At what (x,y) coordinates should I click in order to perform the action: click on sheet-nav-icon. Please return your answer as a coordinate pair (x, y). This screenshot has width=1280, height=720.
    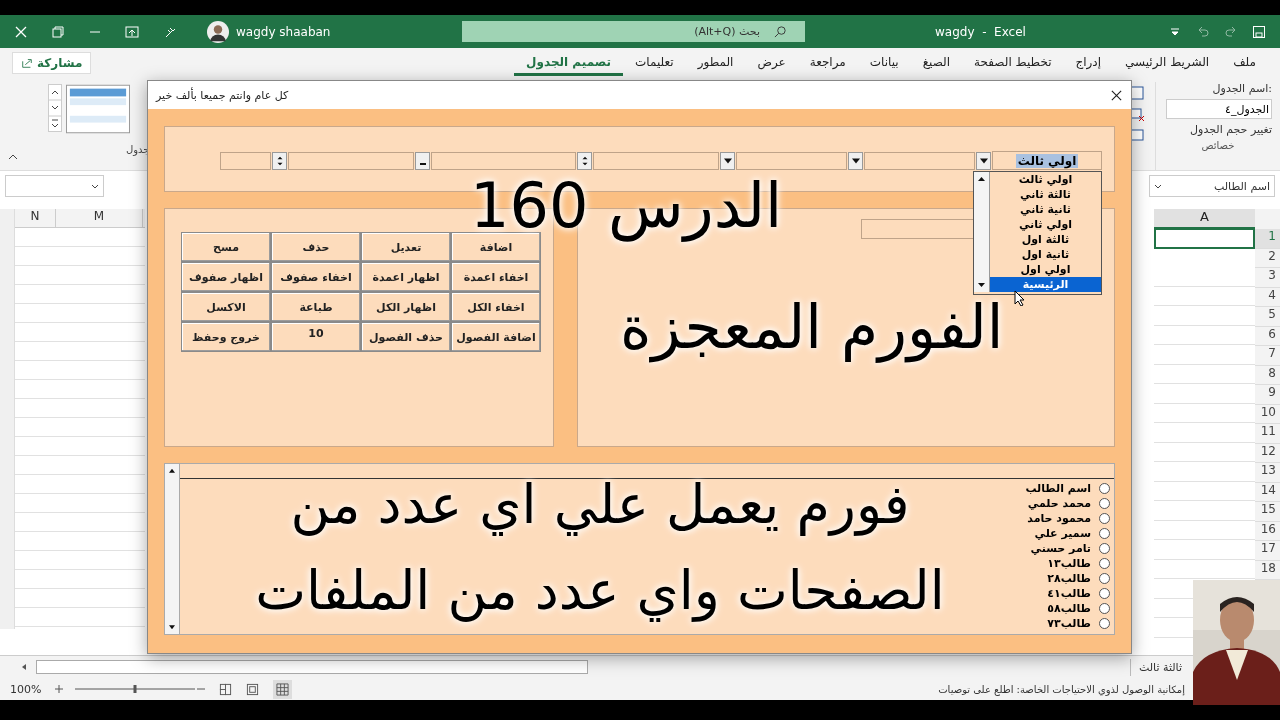
    Looking at the image, I should click on (24, 667).